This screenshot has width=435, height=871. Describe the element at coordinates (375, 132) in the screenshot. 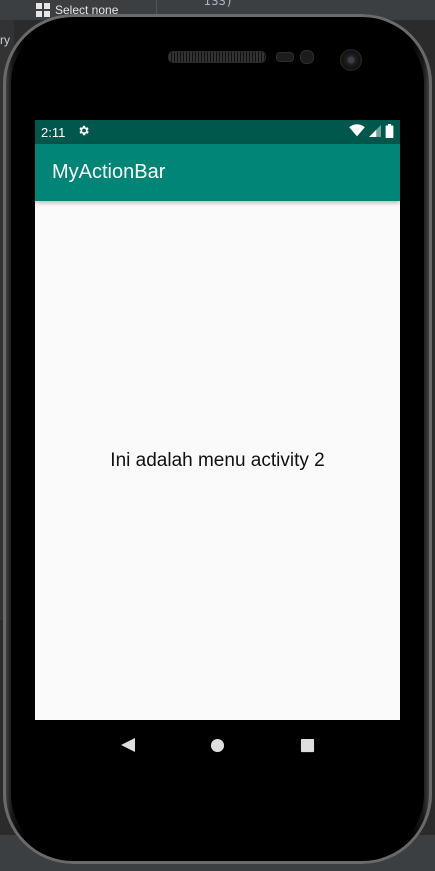

I see `signal-icon` at that location.